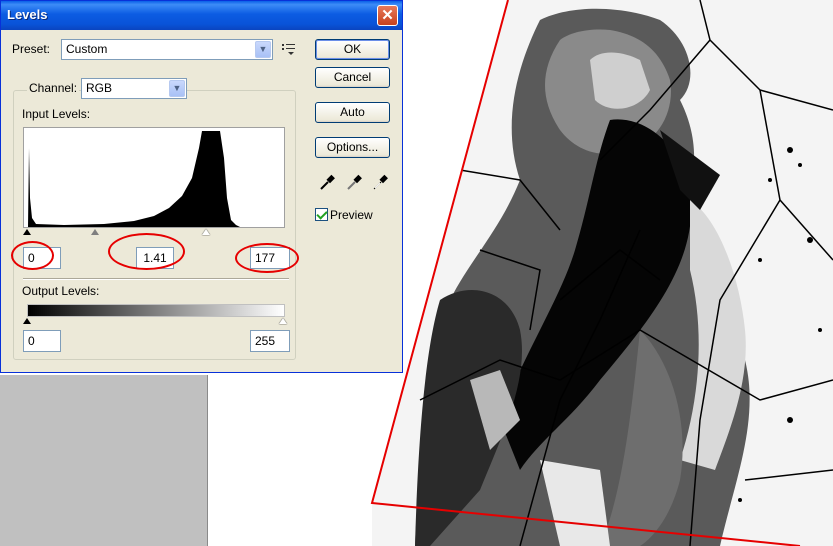 The width and height of the screenshot is (833, 546). Describe the element at coordinates (53, 88) in the screenshot. I see `channel-label: Channel:` at that location.